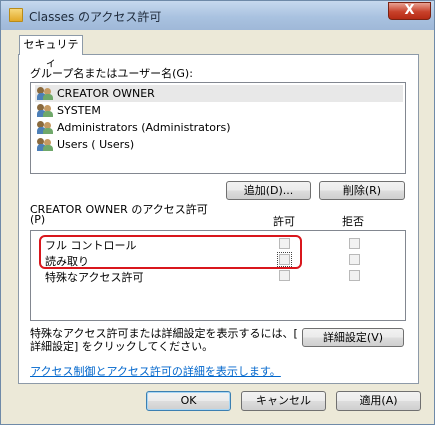 The width and height of the screenshot is (435, 425). I want to click on deny-column-header: 拒否, so click(353, 221).